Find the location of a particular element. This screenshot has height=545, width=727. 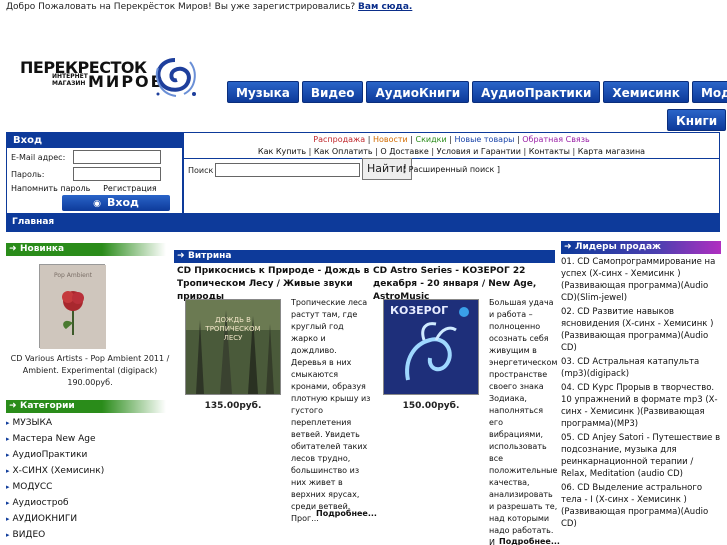

flower-icon: Pop Ambient is located at coordinates (73, 307).